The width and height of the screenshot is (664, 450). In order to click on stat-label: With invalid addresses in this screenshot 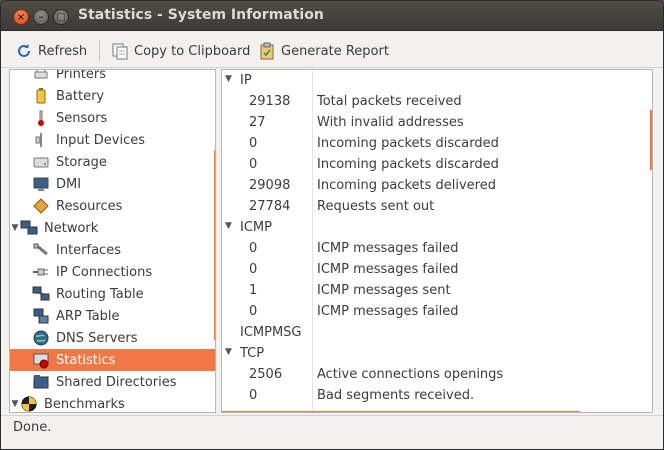, I will do `click(390, 122)`.